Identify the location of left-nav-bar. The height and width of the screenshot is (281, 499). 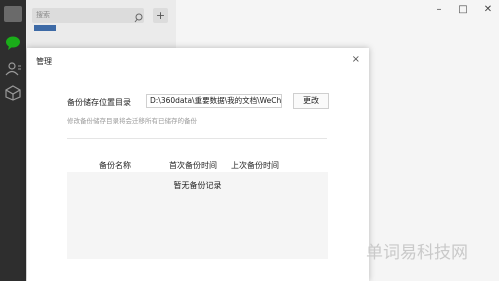
(13, 140).